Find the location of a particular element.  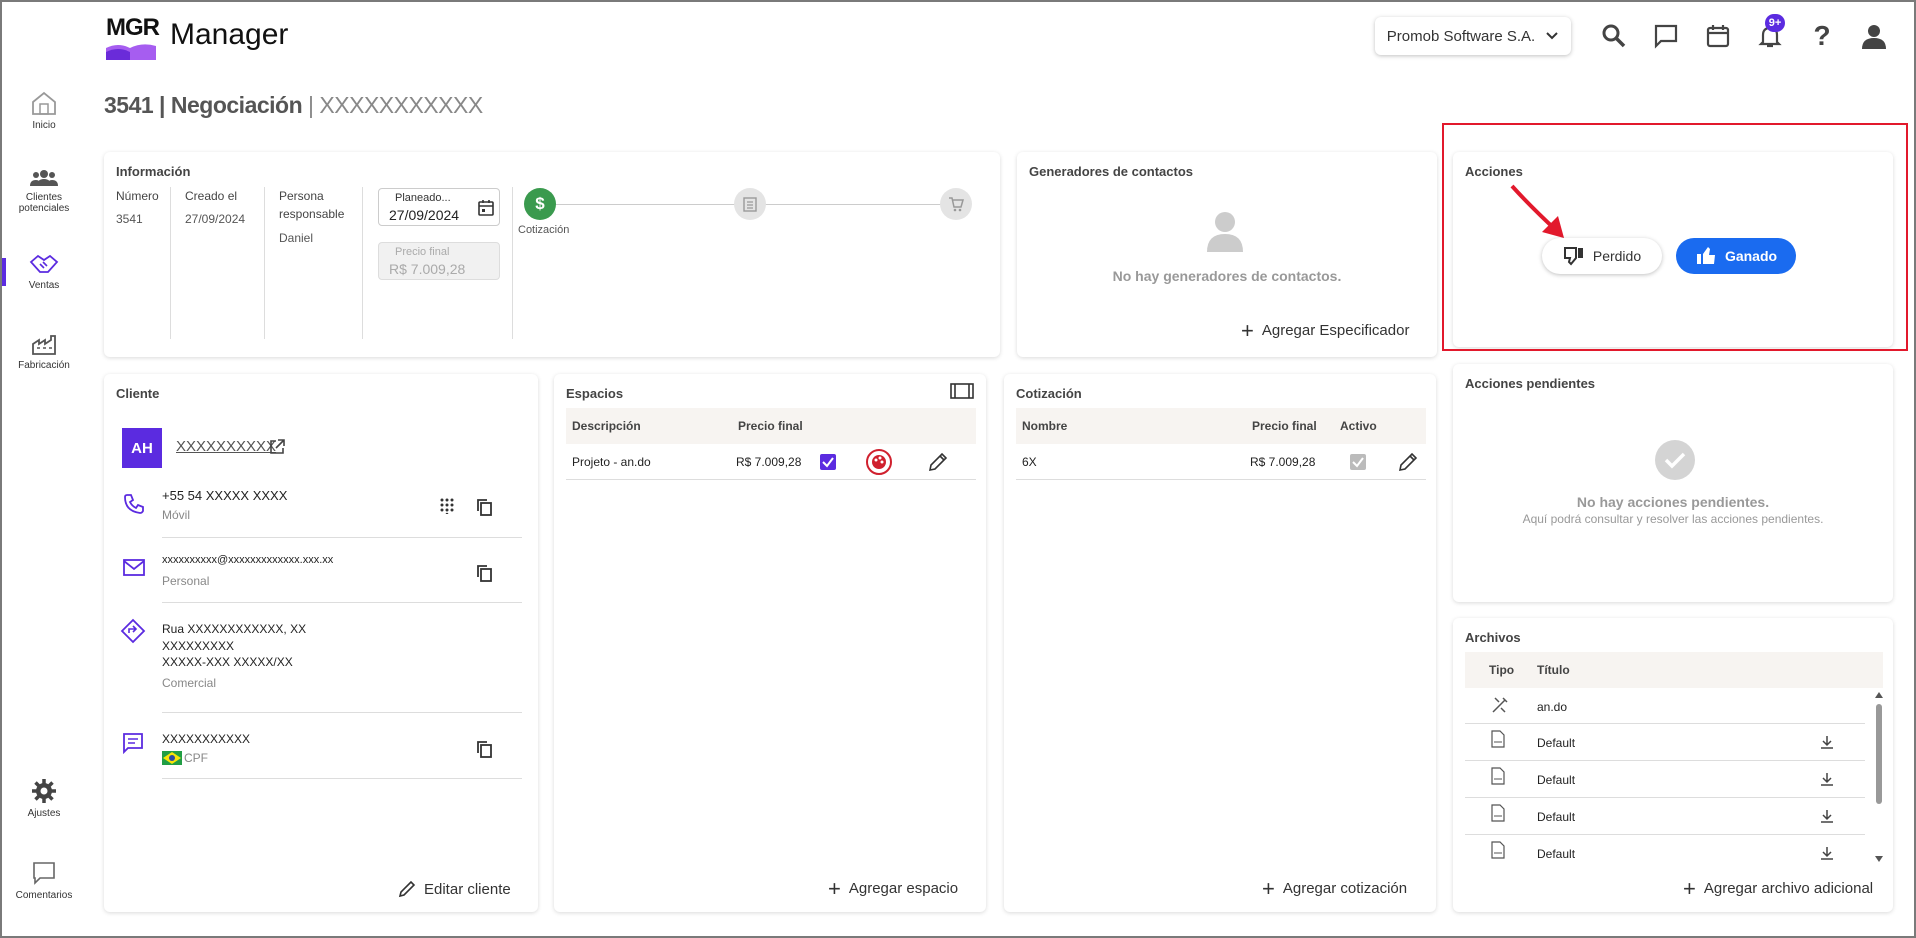

archivos-title: Archivos is located at coordinates (1493, 637).